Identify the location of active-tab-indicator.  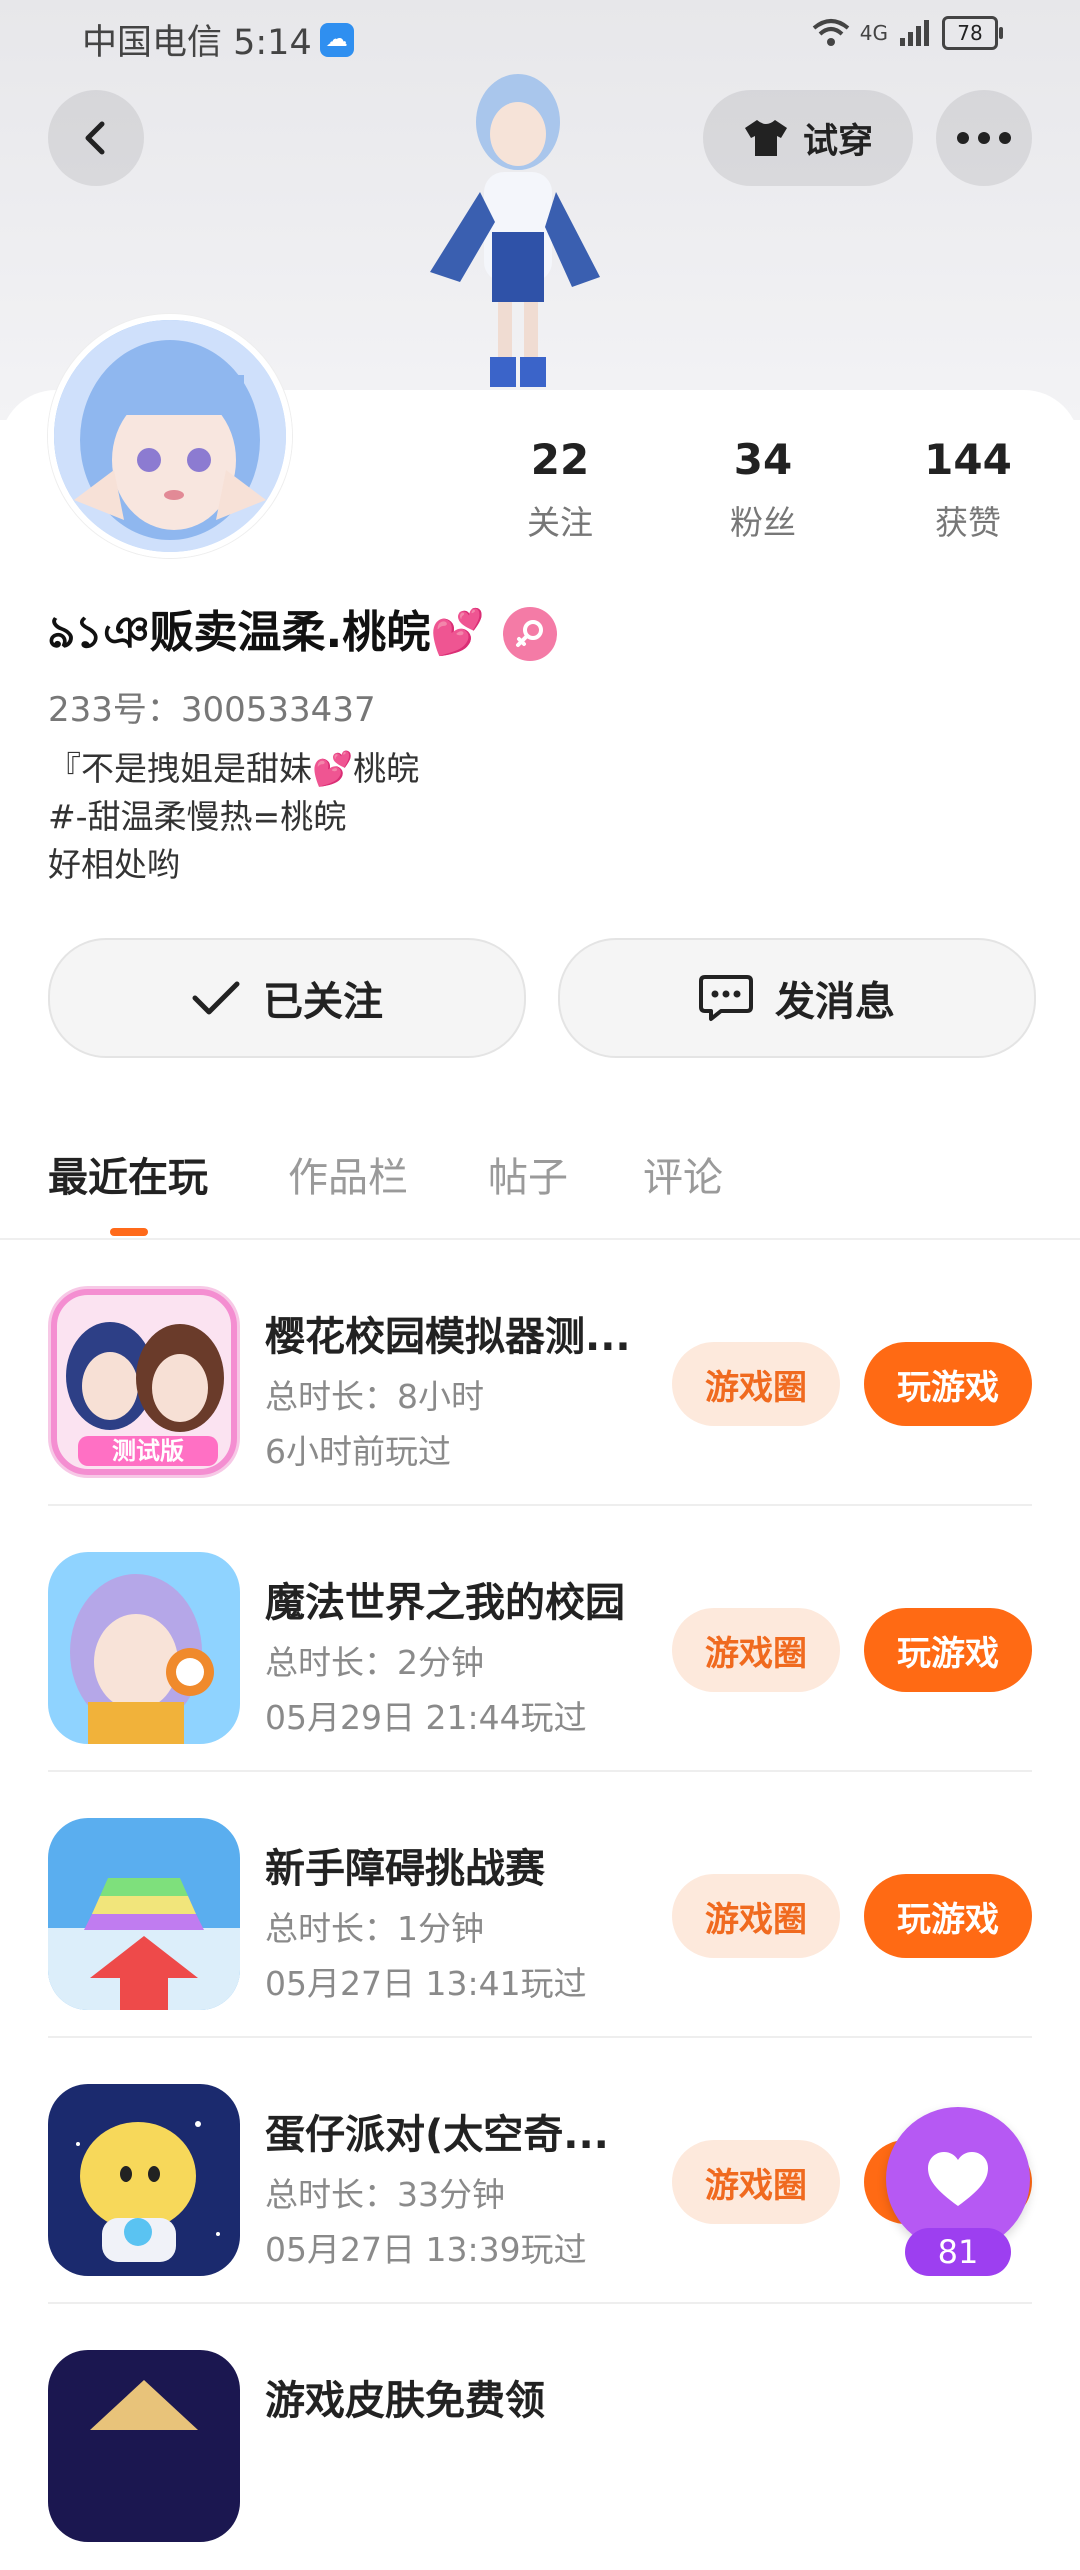
(129, 1232).